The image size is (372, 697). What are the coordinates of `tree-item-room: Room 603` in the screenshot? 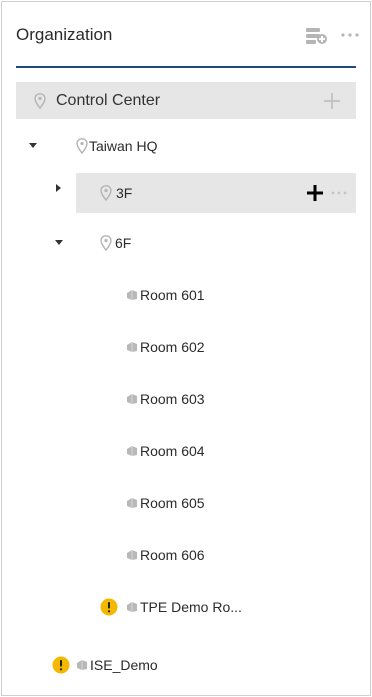 It's located at (186, 399).